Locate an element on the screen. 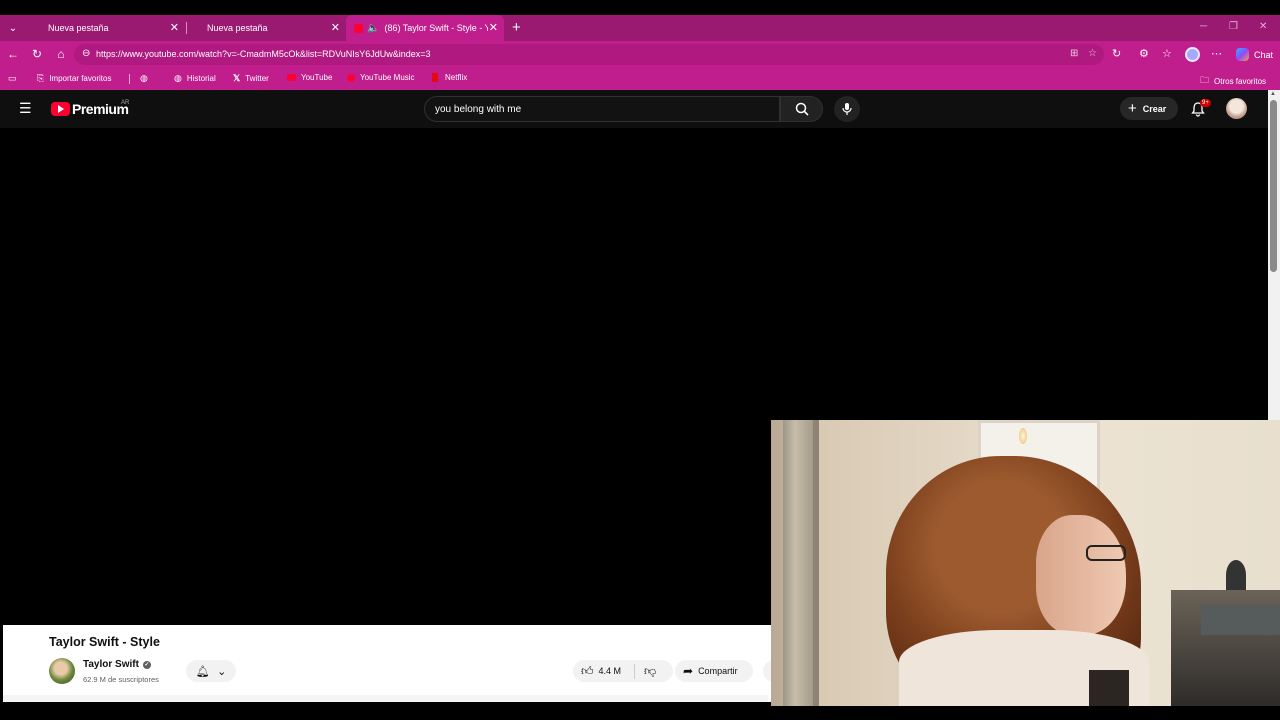 The width and height of the screenshot is (1280, 720). page-bottom-edge is located at coordinates (385, 698).